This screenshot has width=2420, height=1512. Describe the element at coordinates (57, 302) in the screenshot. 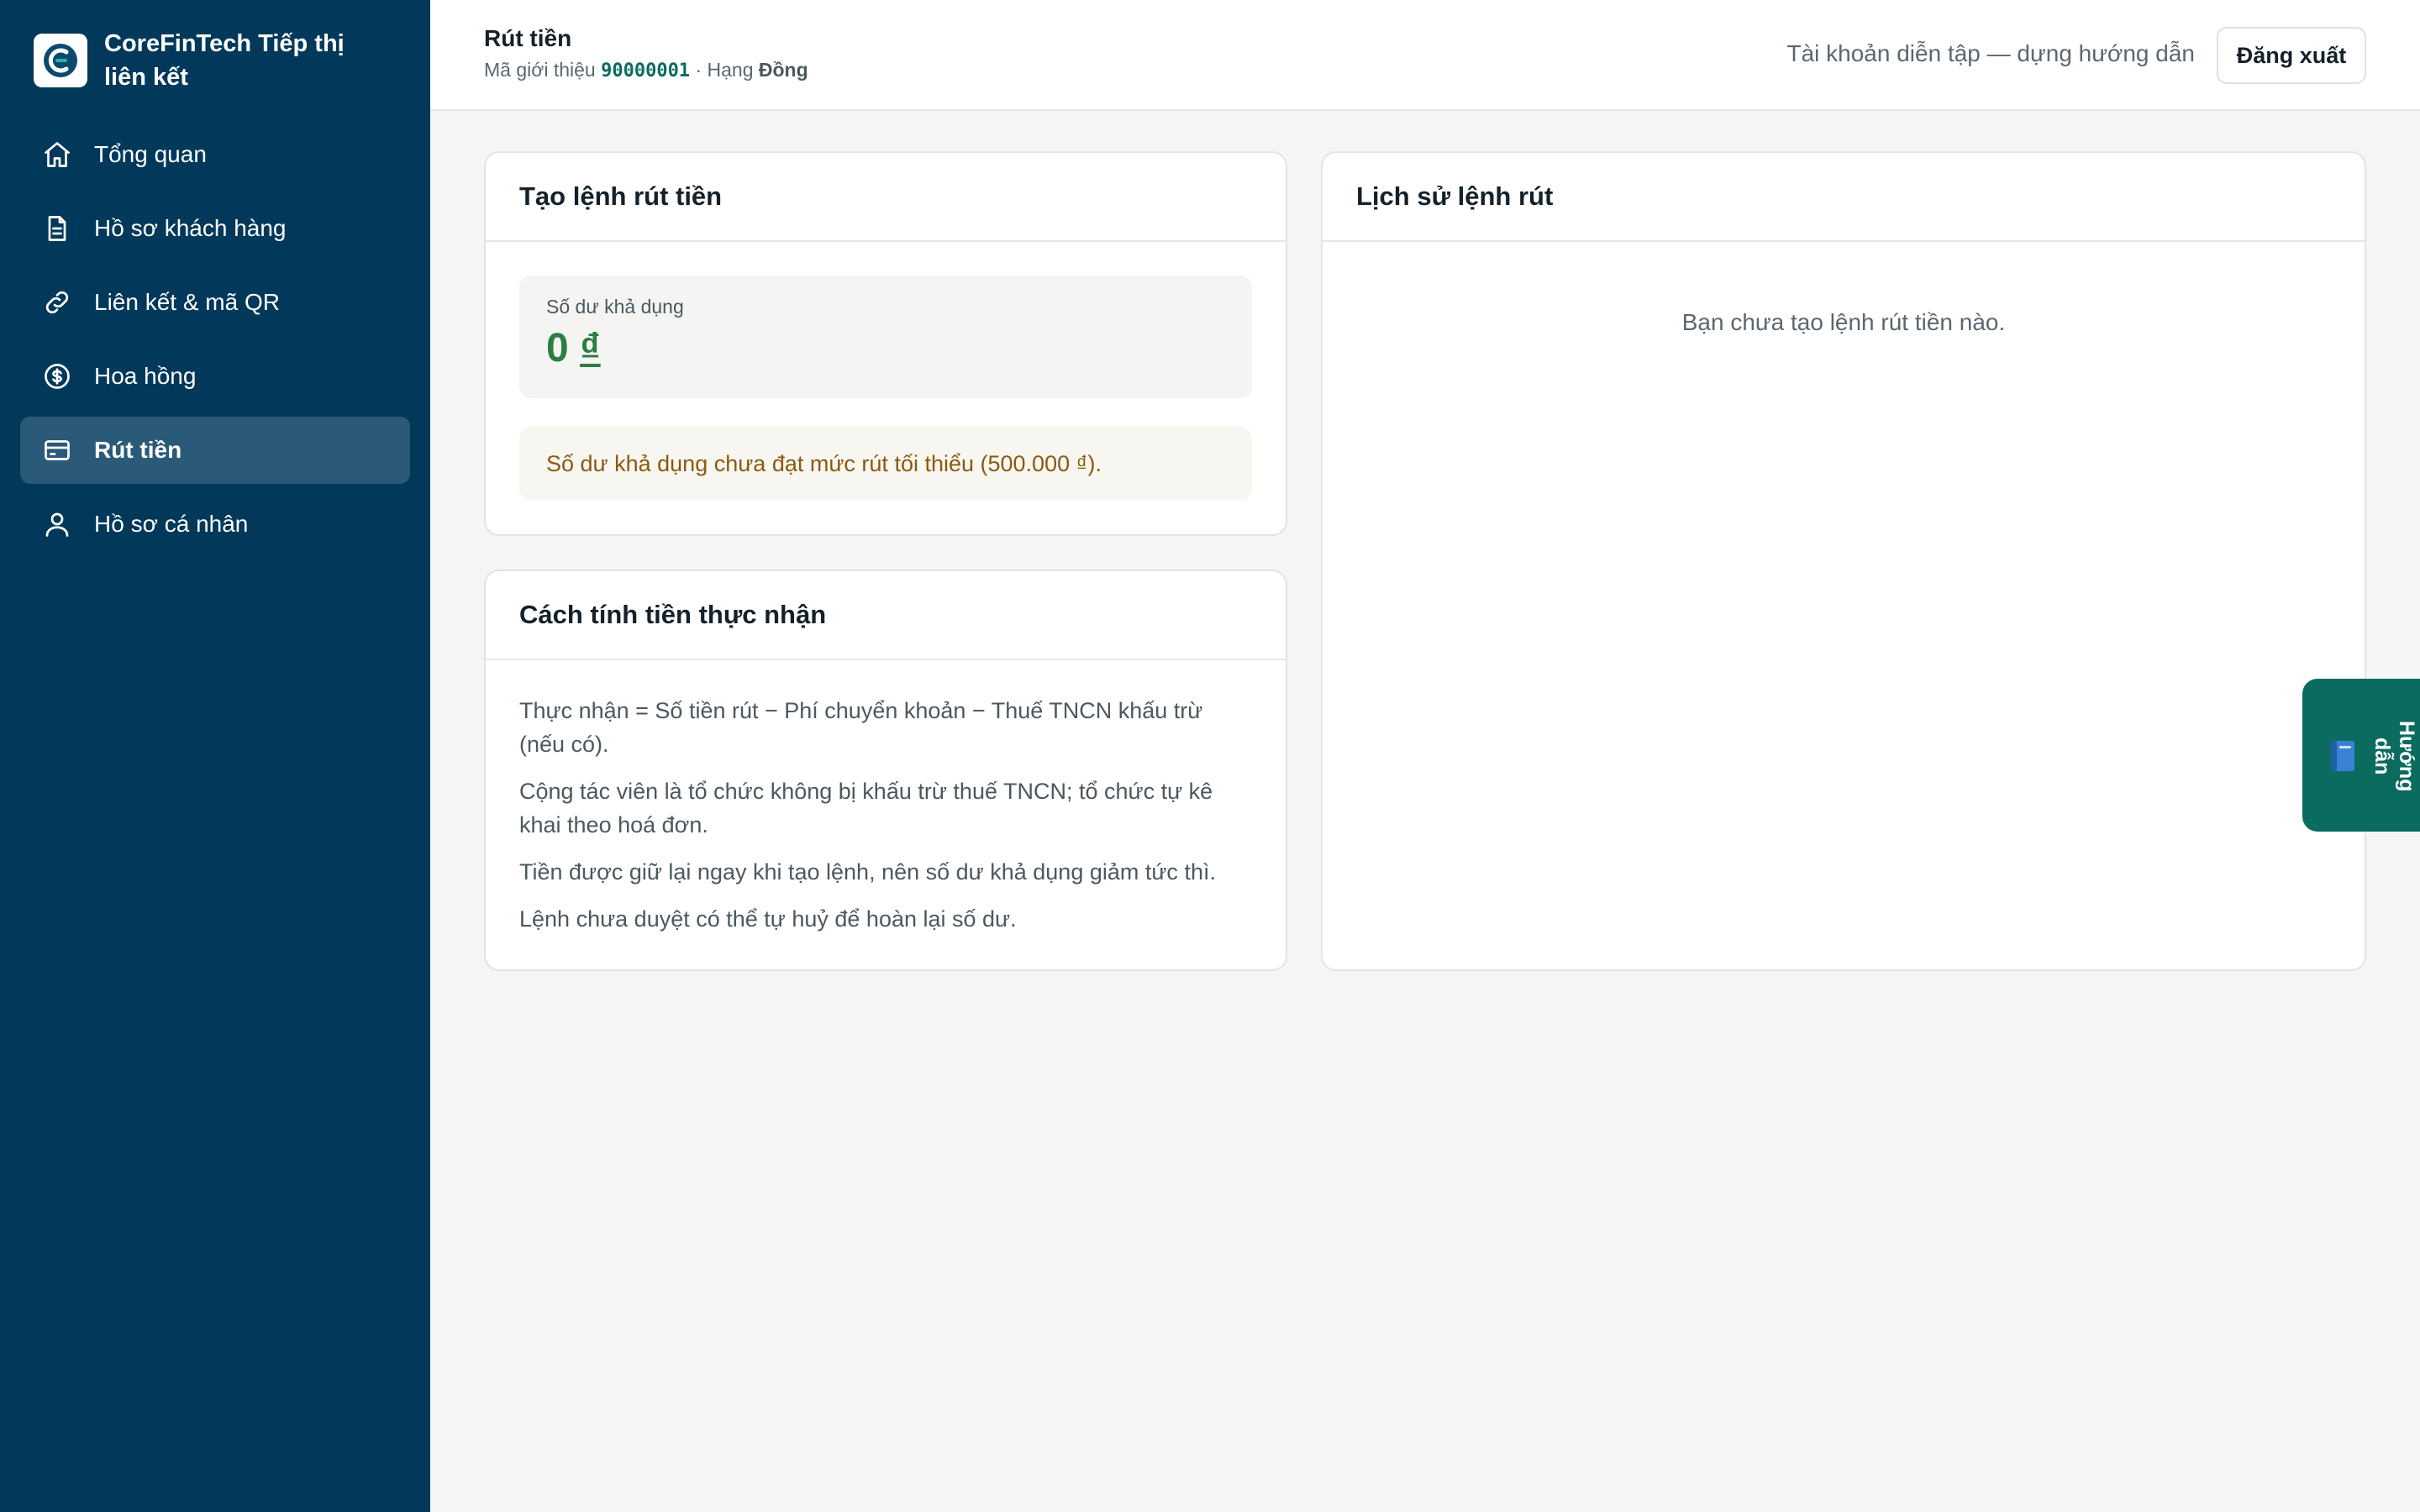

I see `link-icon` at that location.